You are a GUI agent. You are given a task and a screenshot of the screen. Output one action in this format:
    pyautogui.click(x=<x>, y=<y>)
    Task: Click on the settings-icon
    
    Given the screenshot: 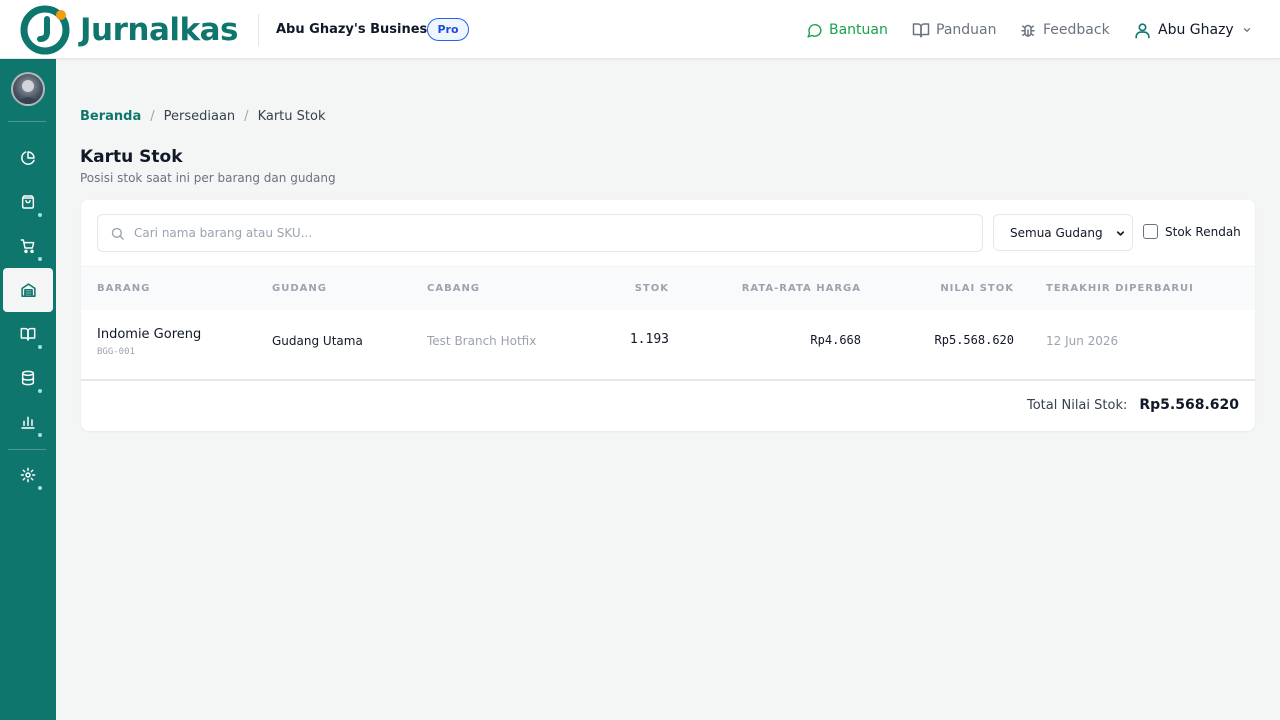 What is the action you would take?
    pyautogui.click(x=28, y=475)
    